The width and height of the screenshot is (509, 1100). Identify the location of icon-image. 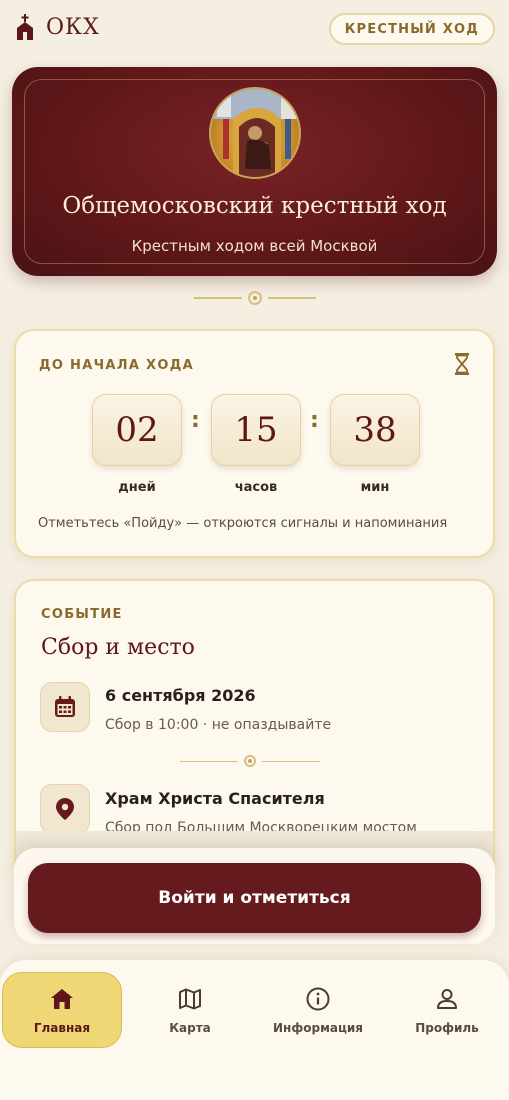
(254, 133).